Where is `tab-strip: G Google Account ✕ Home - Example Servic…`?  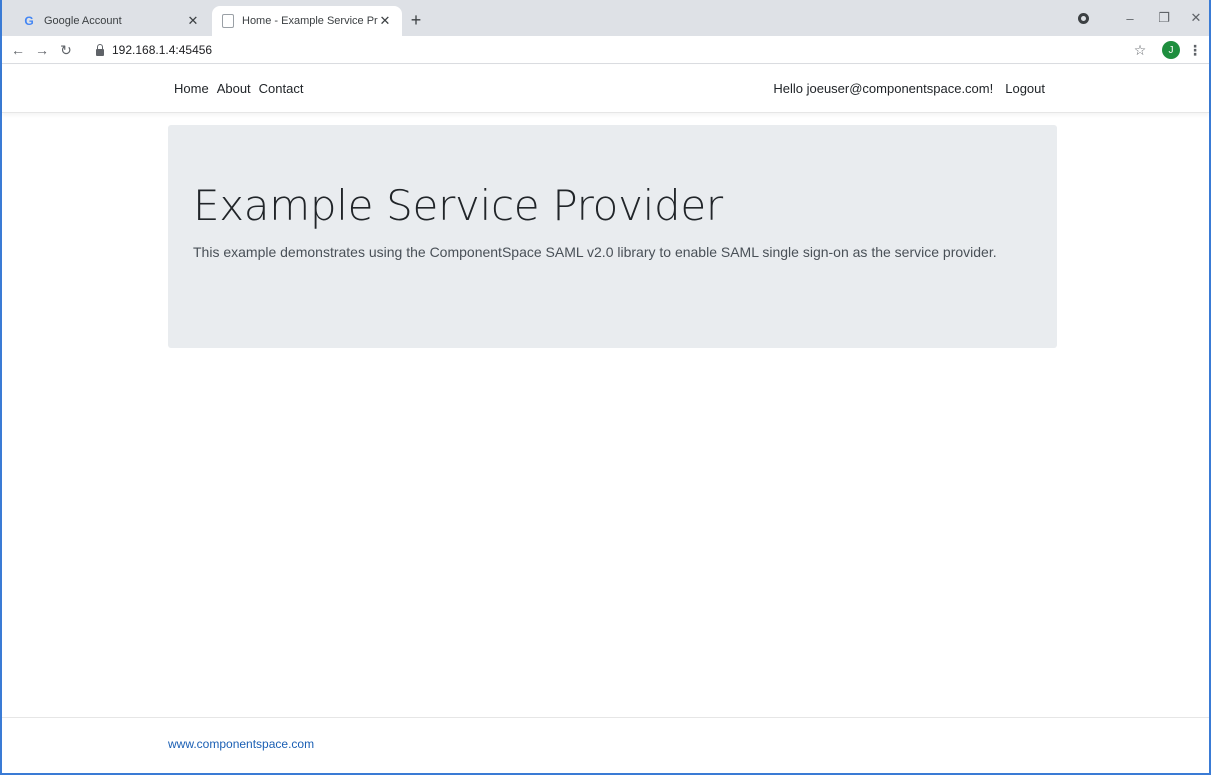
tab-strip: G Google Account ✕ Home - Example Servic… is located at coordinates (605, 18).